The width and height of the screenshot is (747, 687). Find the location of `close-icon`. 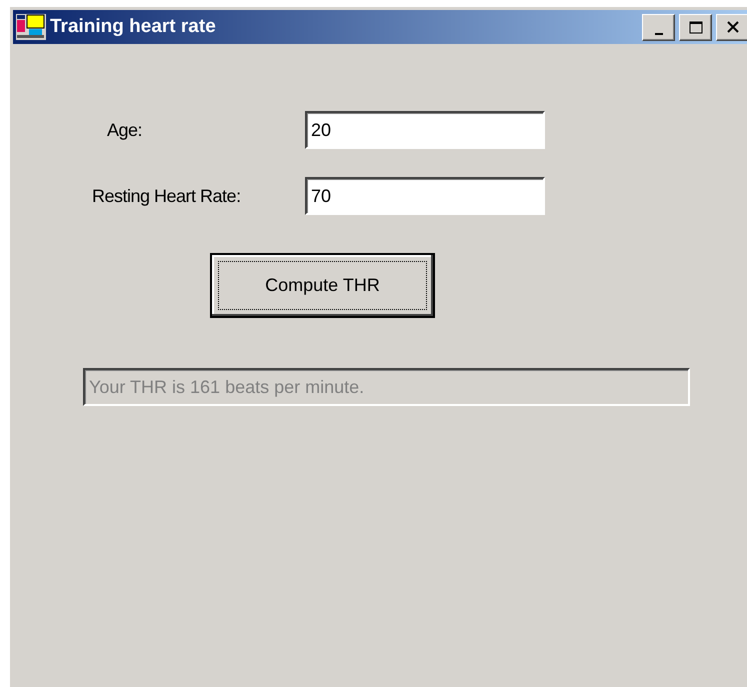

close-icon is located at coordinates (732, 27).